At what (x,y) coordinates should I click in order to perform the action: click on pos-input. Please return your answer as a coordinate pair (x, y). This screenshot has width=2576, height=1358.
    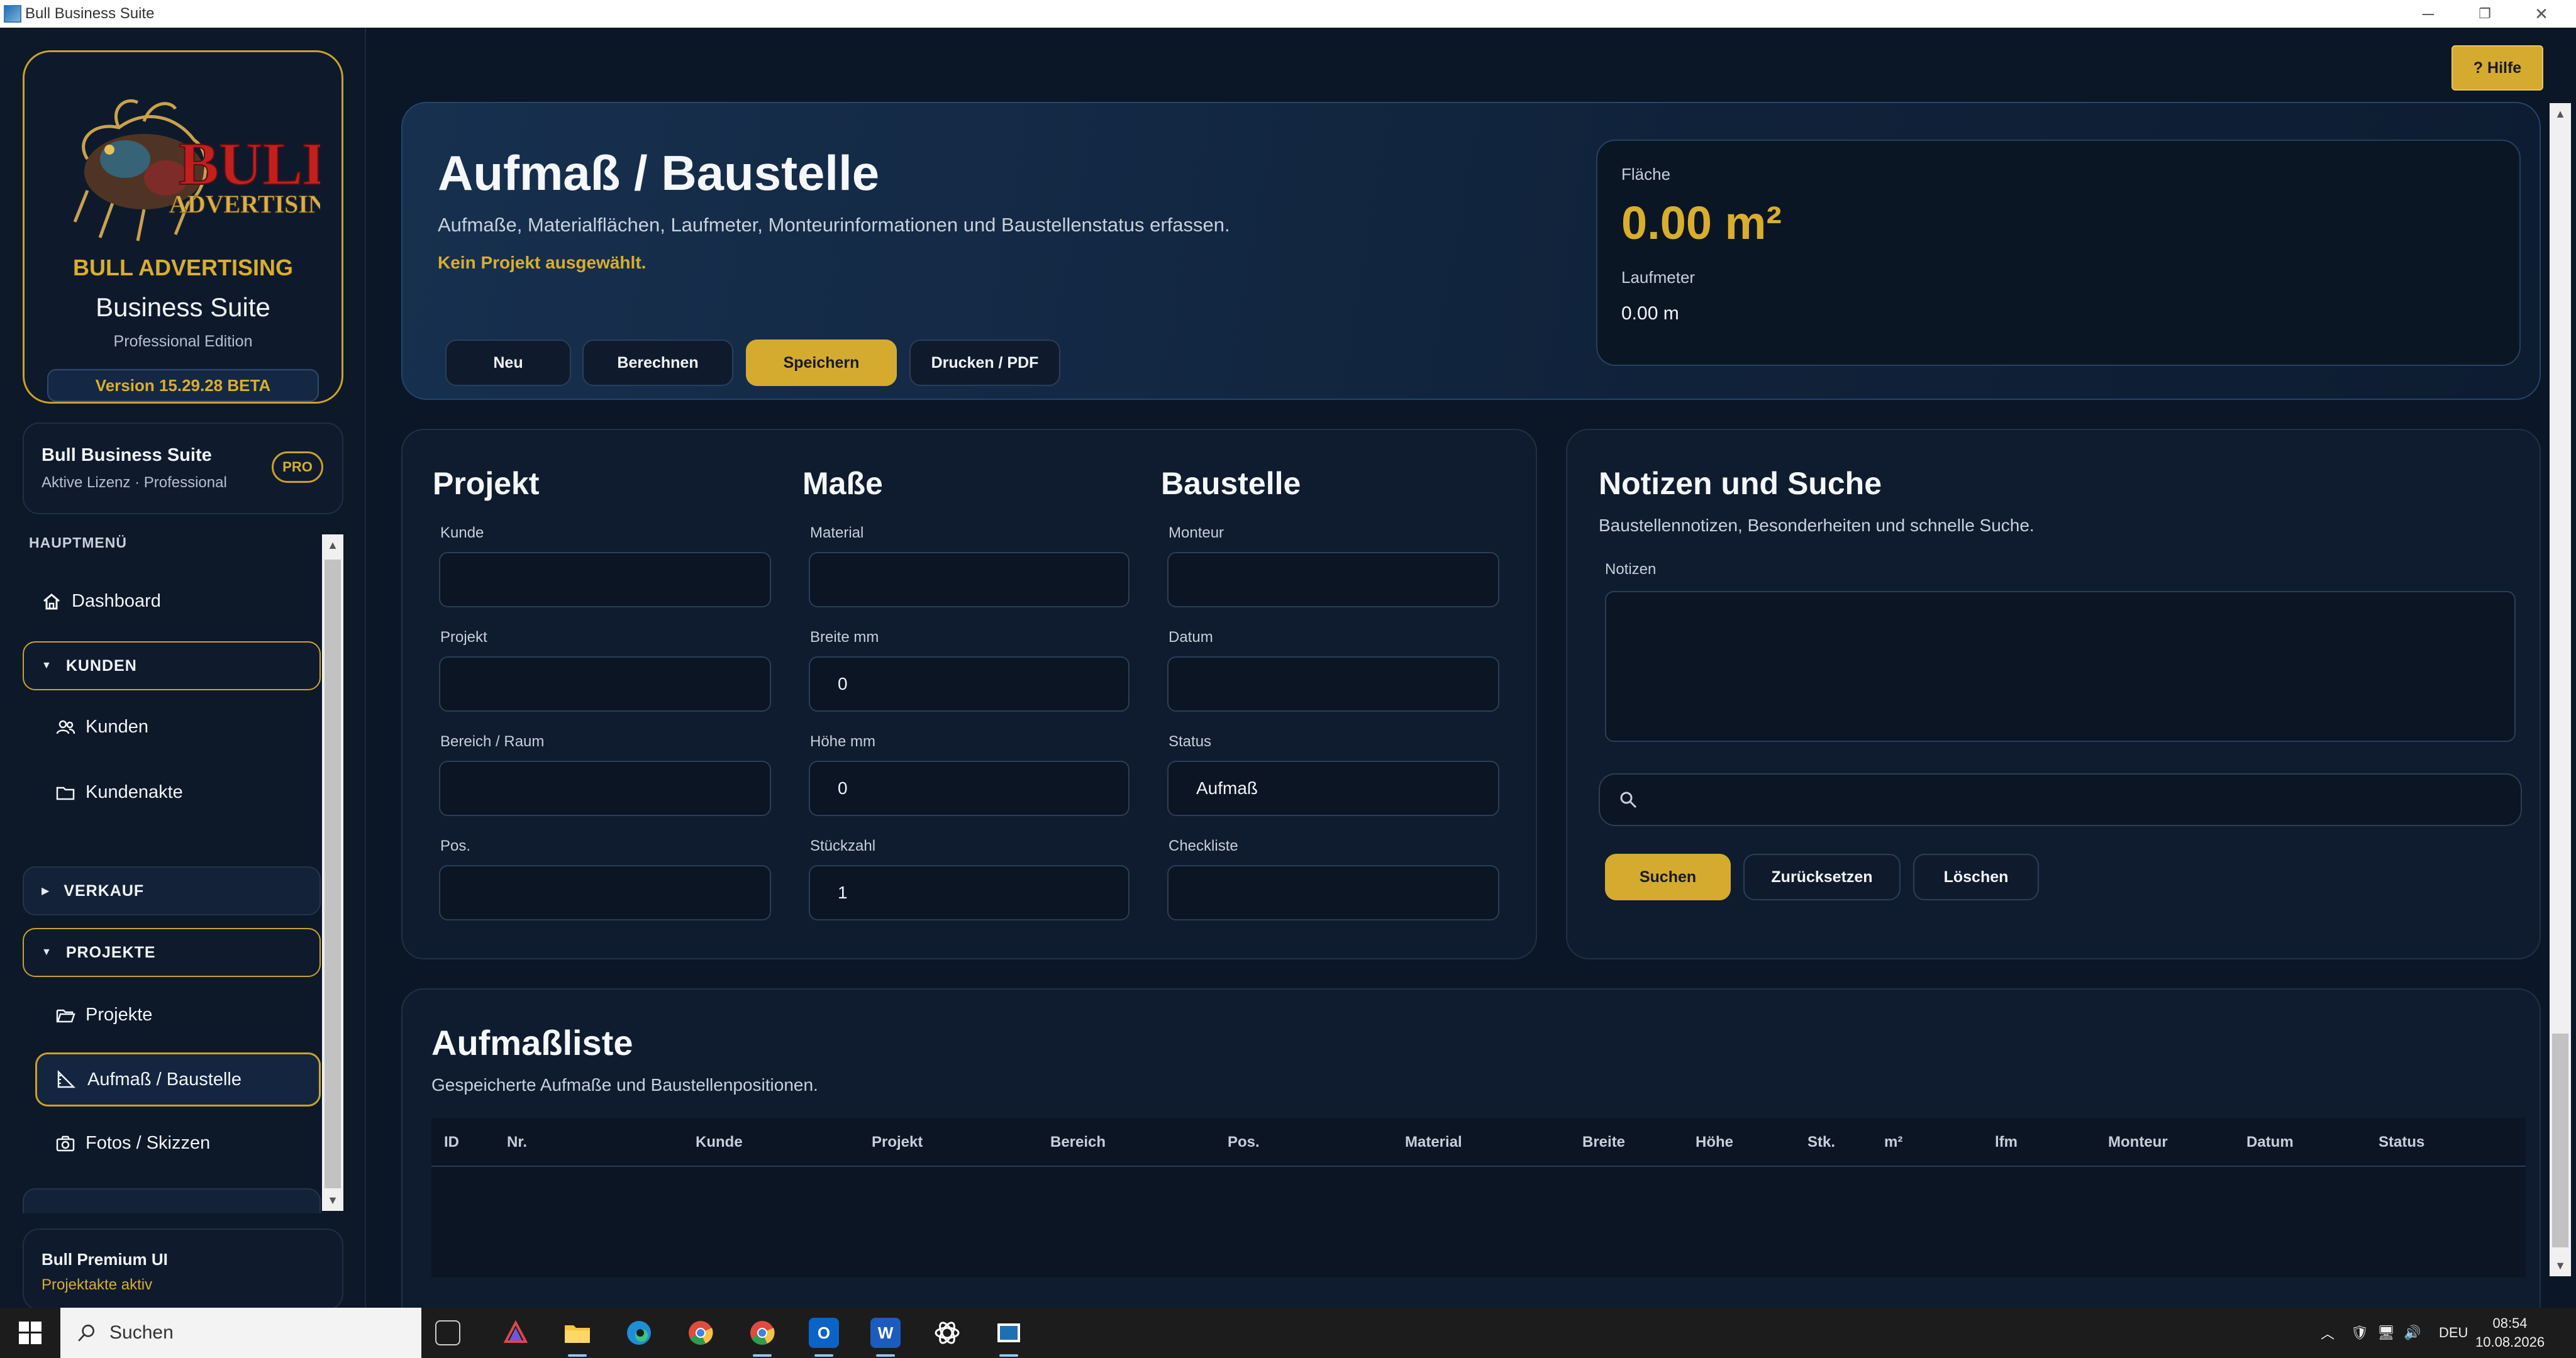
    Looking at the image, I should click on (605, 892).